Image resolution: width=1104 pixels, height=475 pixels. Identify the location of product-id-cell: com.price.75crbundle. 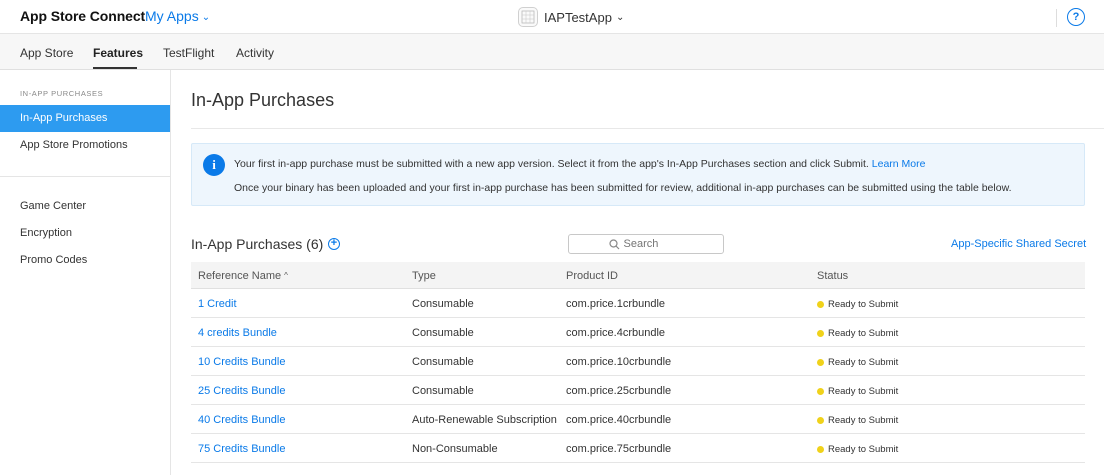
(619, 449).